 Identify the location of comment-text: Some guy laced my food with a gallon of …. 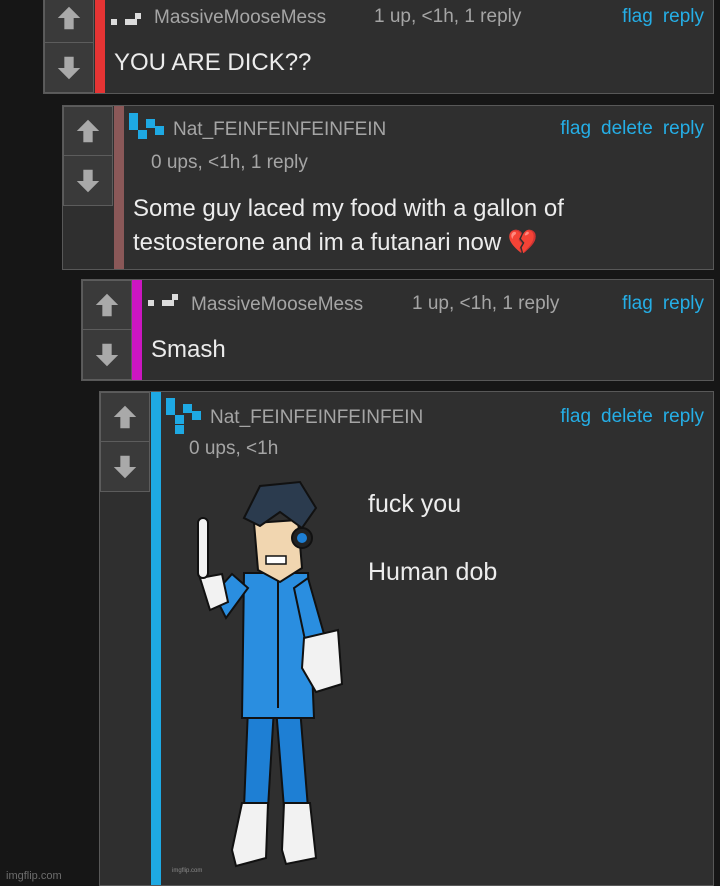
(420, 226).